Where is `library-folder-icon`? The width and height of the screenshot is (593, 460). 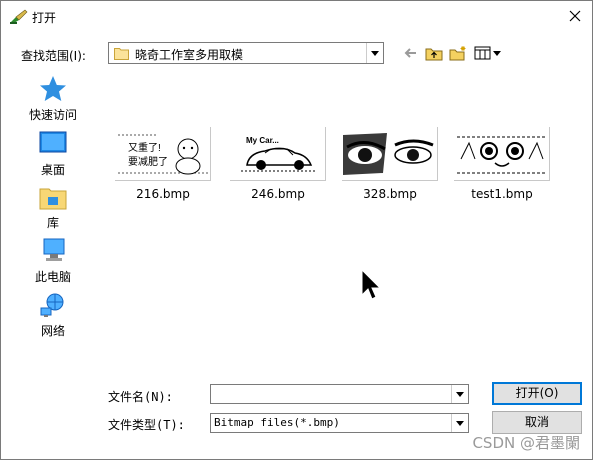
library-folder-icon is located at coordinates (53, 197).